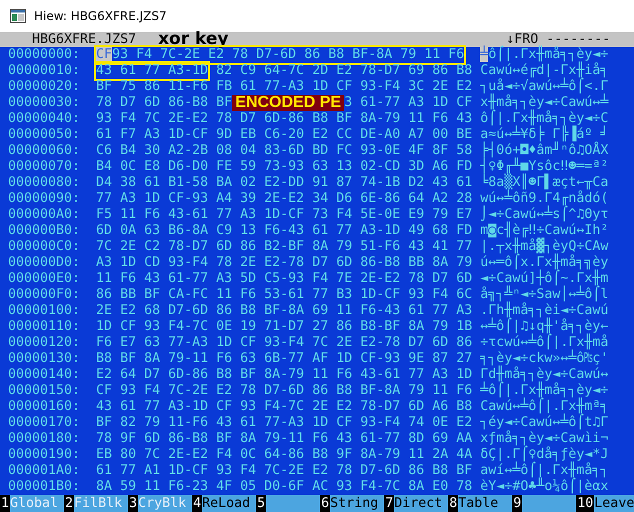  Describe the element at coordinates (548, 54) in the screenshot. I see `ascii-text: ô⌠|.Γx╫må╕┐èy◄÷` at that location.